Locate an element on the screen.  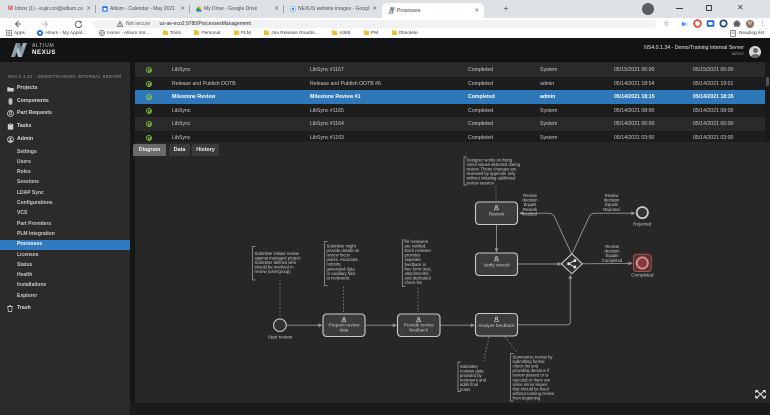
svg-text: Verify rework is located at coordinates (496, 265).